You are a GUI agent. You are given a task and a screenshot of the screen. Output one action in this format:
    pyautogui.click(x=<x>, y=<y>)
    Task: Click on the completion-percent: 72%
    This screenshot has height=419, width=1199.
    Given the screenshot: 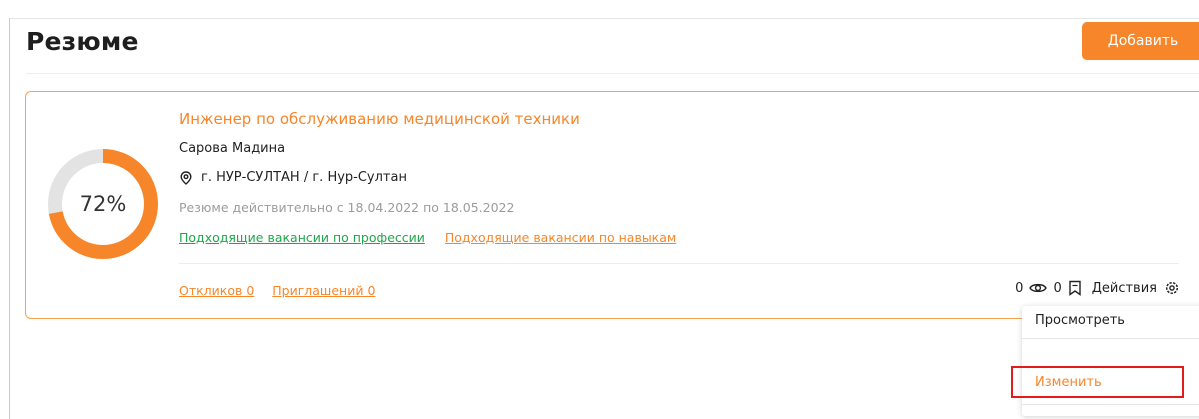 What is the action you would take?
    pyautogui.click(x=103, y=204)
    